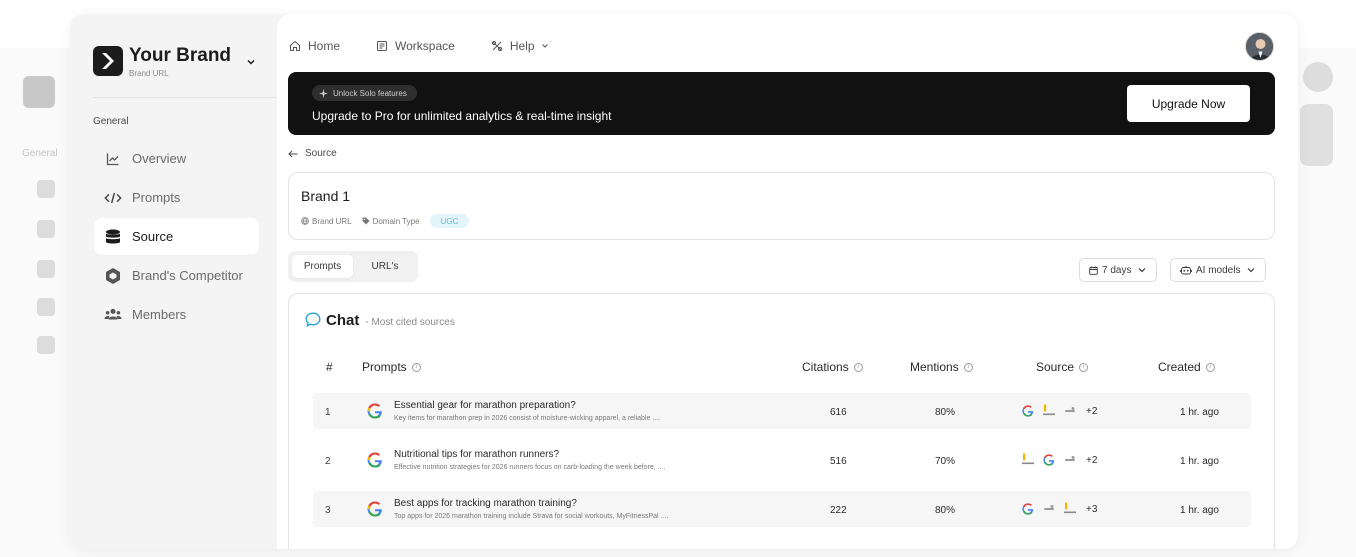 This screenshot has height=557, width=1356. Describe the element at coordinates (326, 221) in the screenshot. I see `brand-url-meta: Brand URL` at that location.